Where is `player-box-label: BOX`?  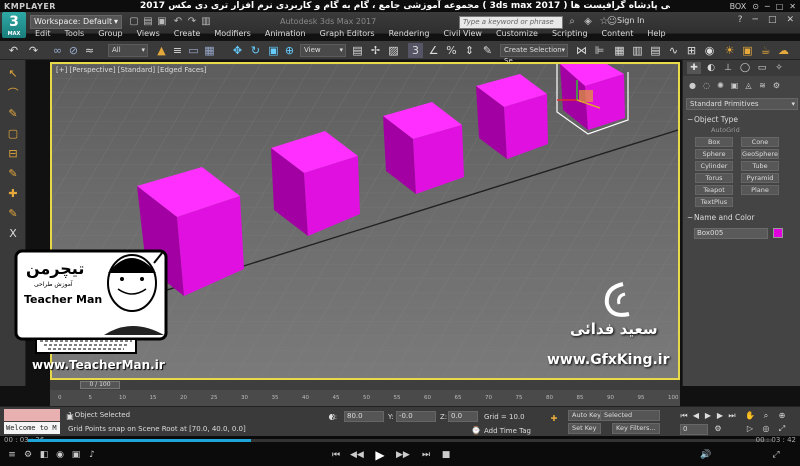 player-box-label: BOX is located at coordinates (738, 6).